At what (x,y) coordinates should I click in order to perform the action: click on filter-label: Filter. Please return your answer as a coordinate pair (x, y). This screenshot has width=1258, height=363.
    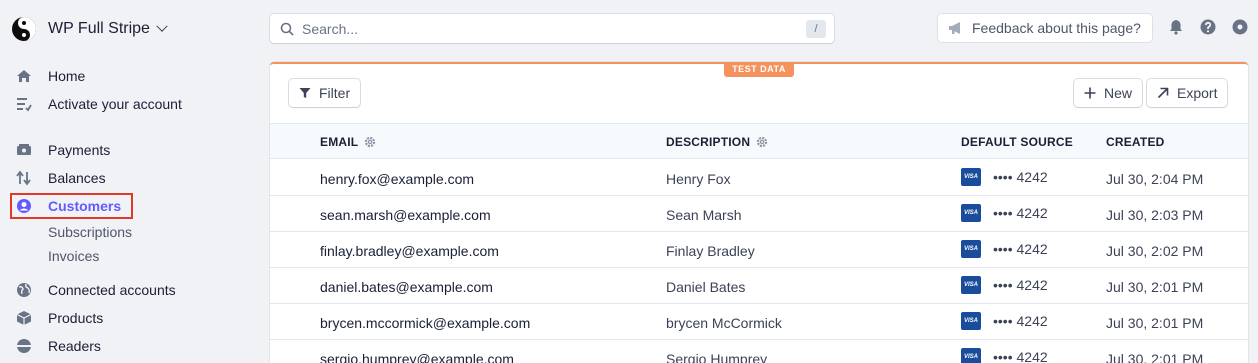
    Looking at the image, I should click on (335, 93).